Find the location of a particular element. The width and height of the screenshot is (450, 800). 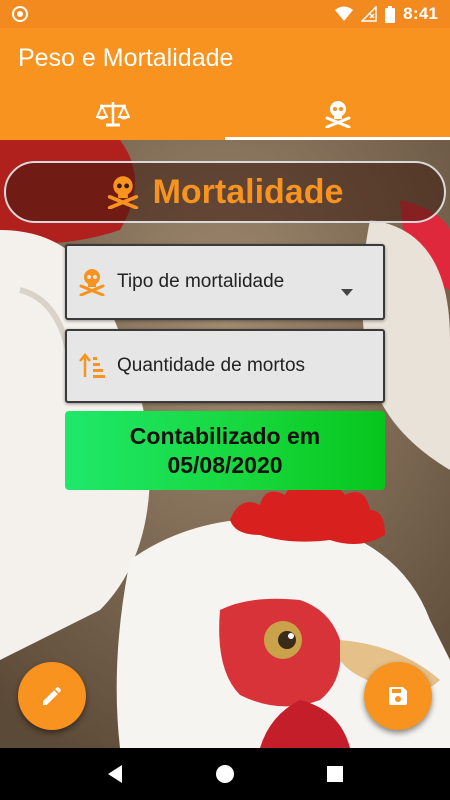

tab-mortality is located at coordinates (337, 114).